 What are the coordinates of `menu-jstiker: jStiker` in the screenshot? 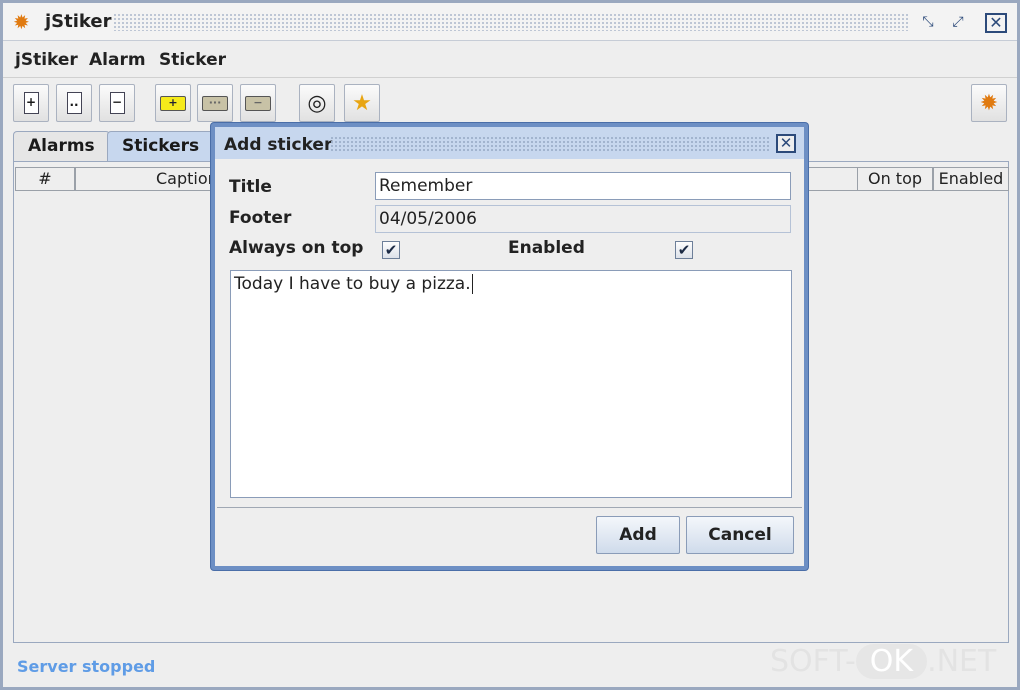 It's located at (46, 60).